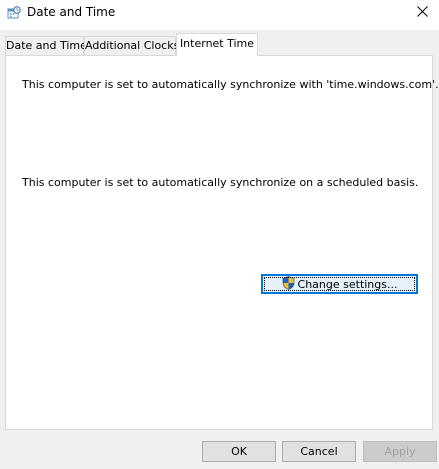 Image resolution: width=439 pixels, height=469 pixels. What do you see at coordinates (131, 45) in the screenshot?
I see `tab-additional-clocks: Additional Clocks` at bounding box center [131, 45].